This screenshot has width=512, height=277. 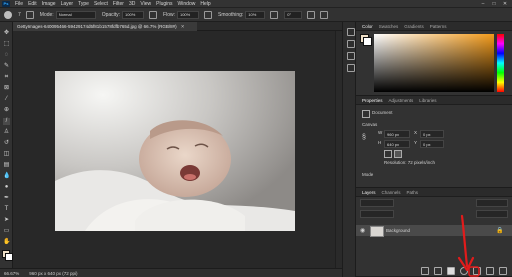 I want to click on hand-tool-icon: ✋, so click(x=6, y=242).